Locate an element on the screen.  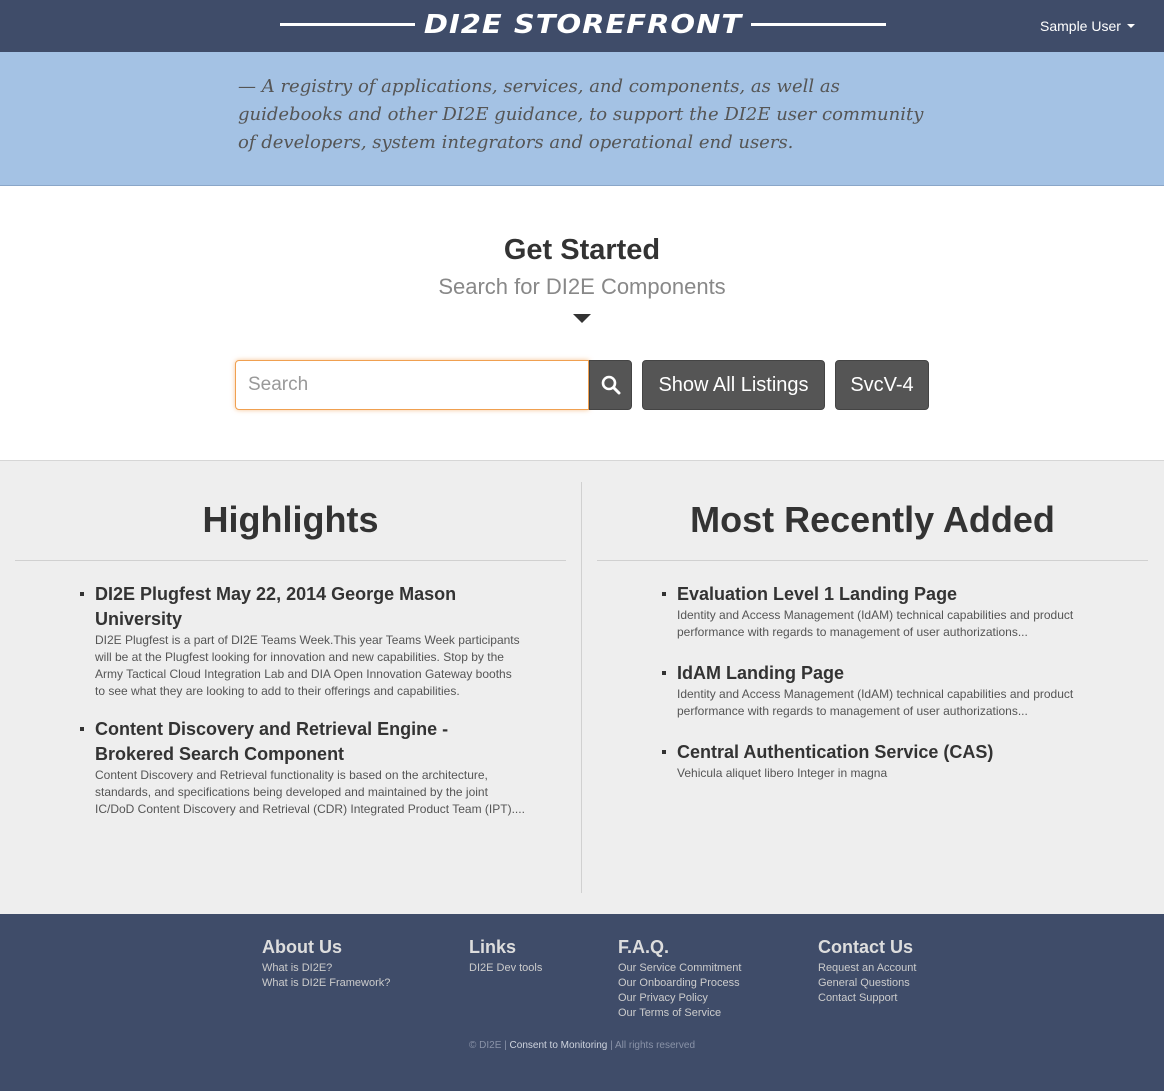
highlights-divider is located at coordinates (290, 560).